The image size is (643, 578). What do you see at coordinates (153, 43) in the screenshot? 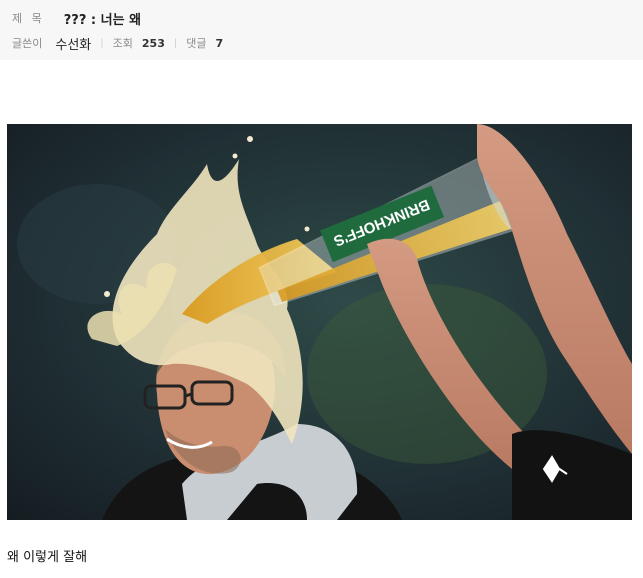
I see `views-count: 253` at bounding box center [153, 43].